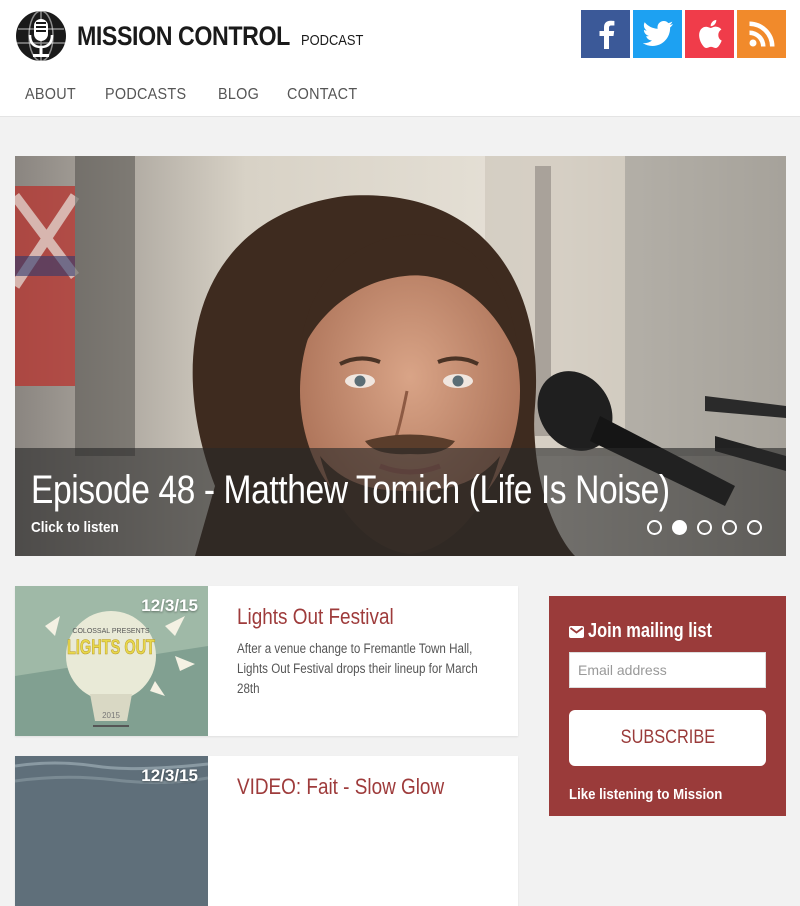 This screenshot has height=906, width=800. I want to click on mailing-list-title: Join mailing list, so click(654, 631).